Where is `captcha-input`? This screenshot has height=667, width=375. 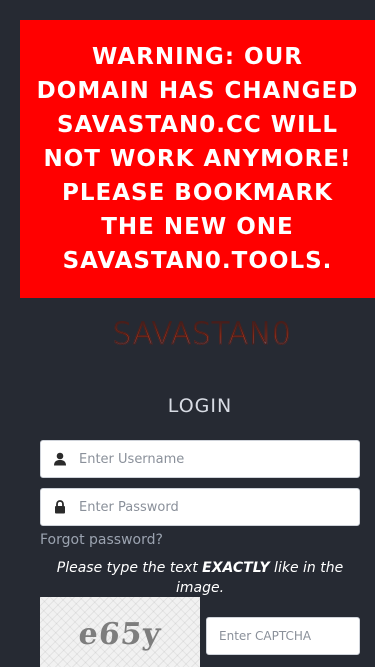
captcha-input is located at coordinates (284, 636).